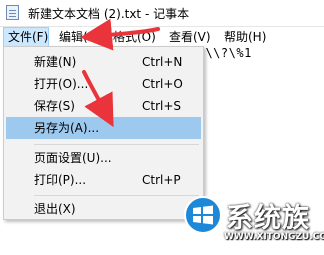 Image resolution: width=324 pixels, height=255 pixels. I want to click on menu-file: 文件(F), so click(26, 37).